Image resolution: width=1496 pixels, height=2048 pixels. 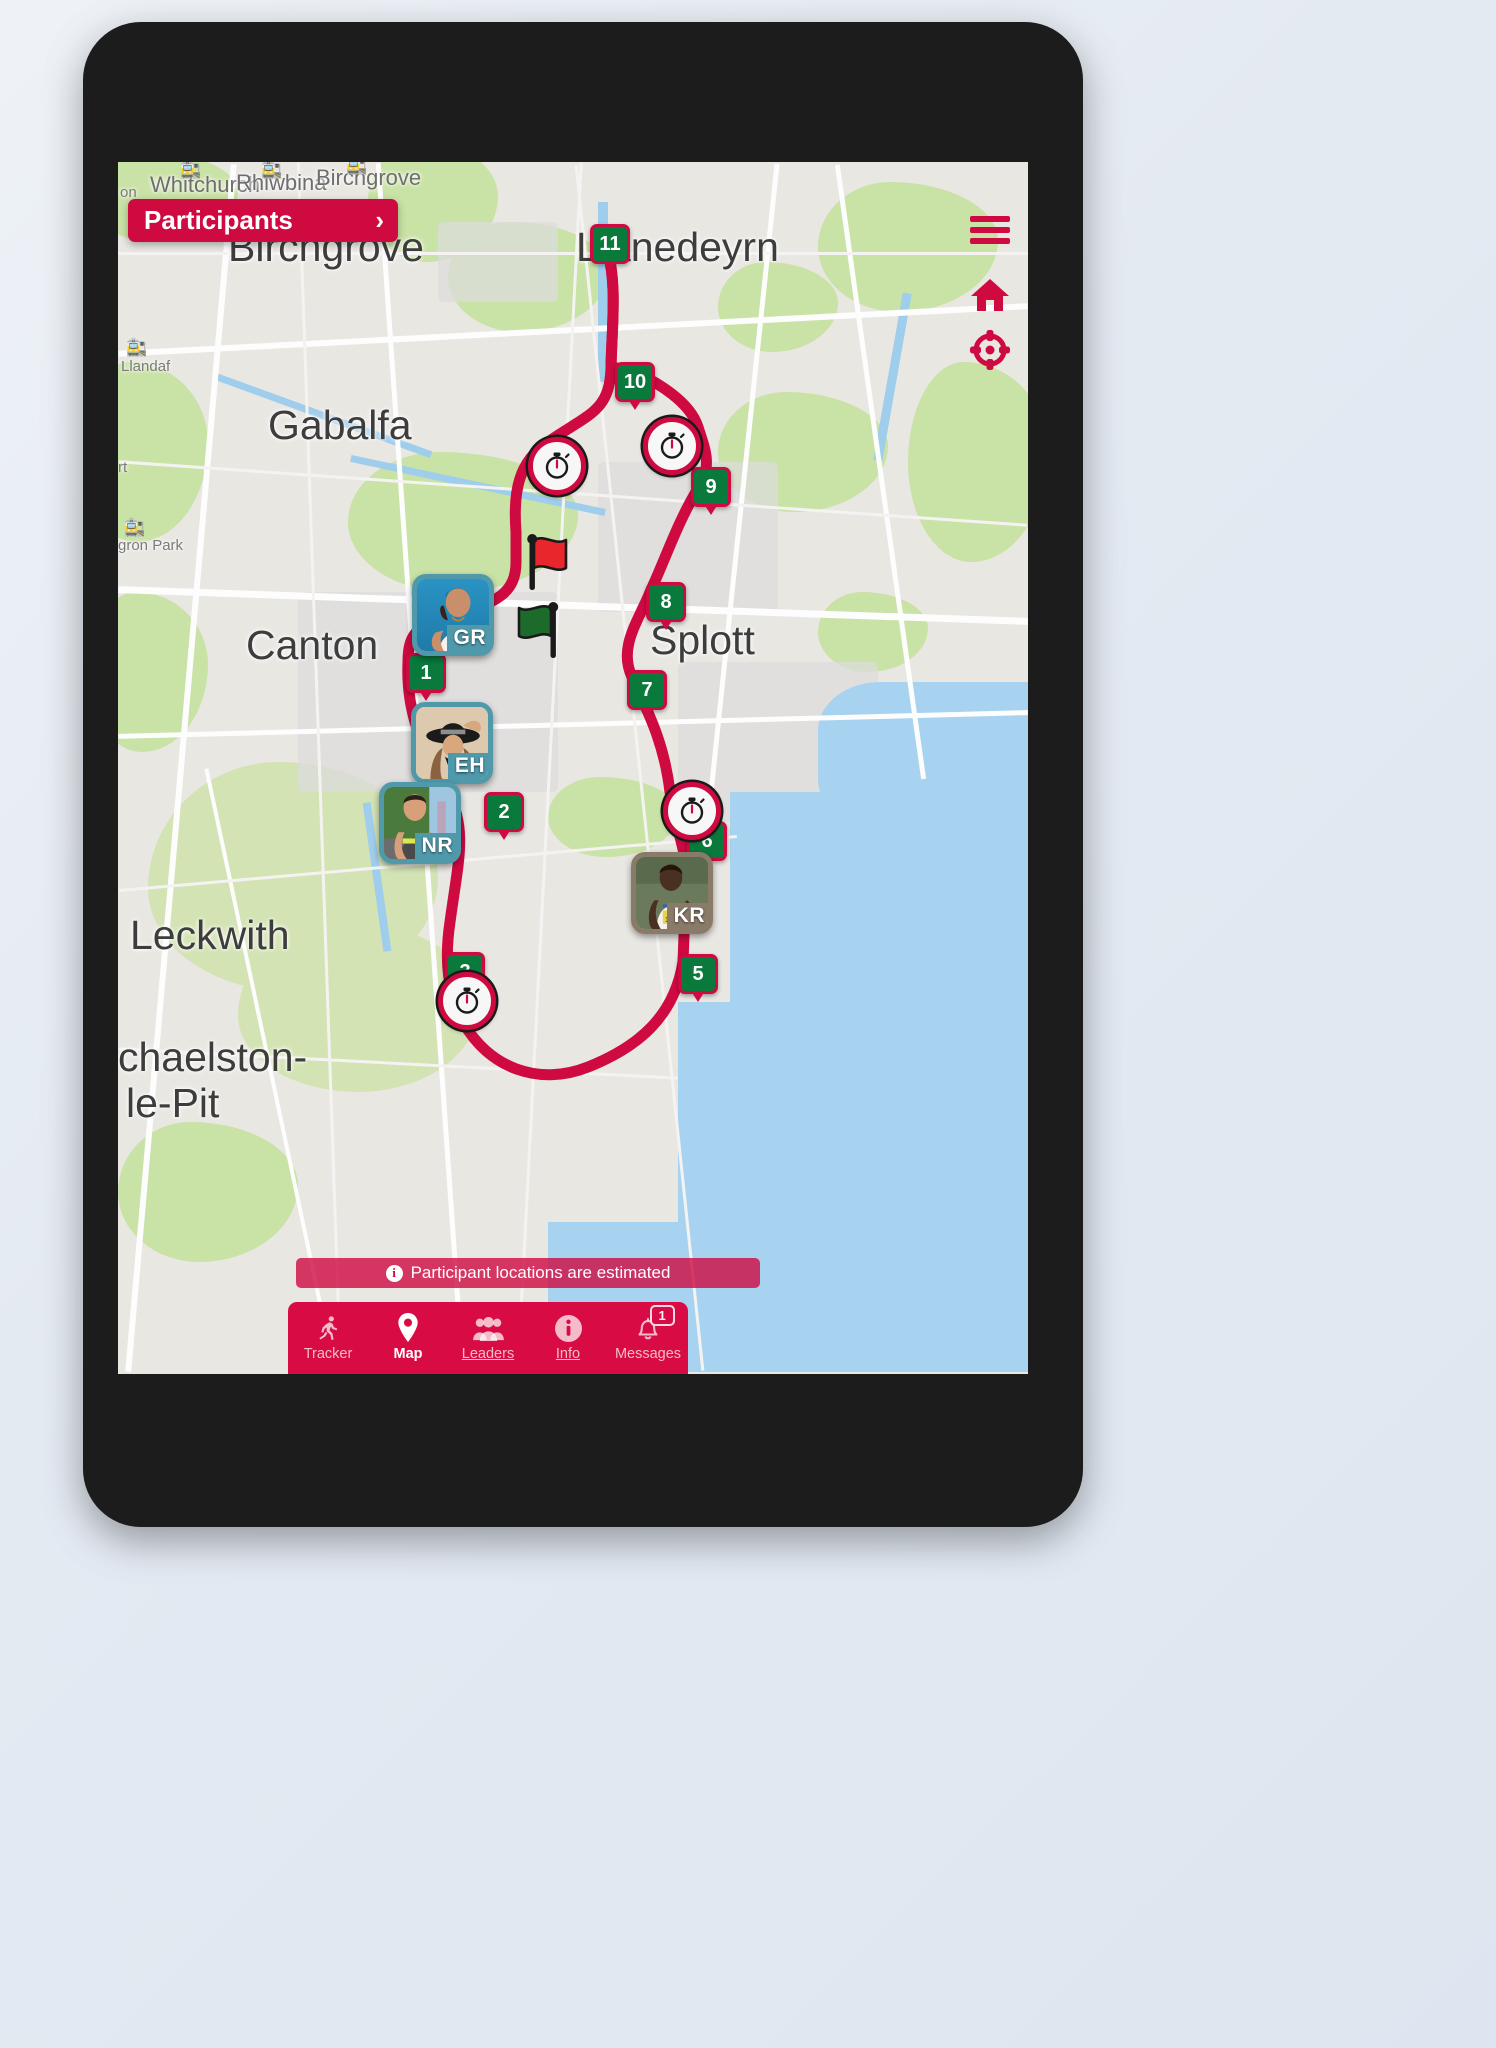 I want to click on finish-flag, so click(x=548, y=561).